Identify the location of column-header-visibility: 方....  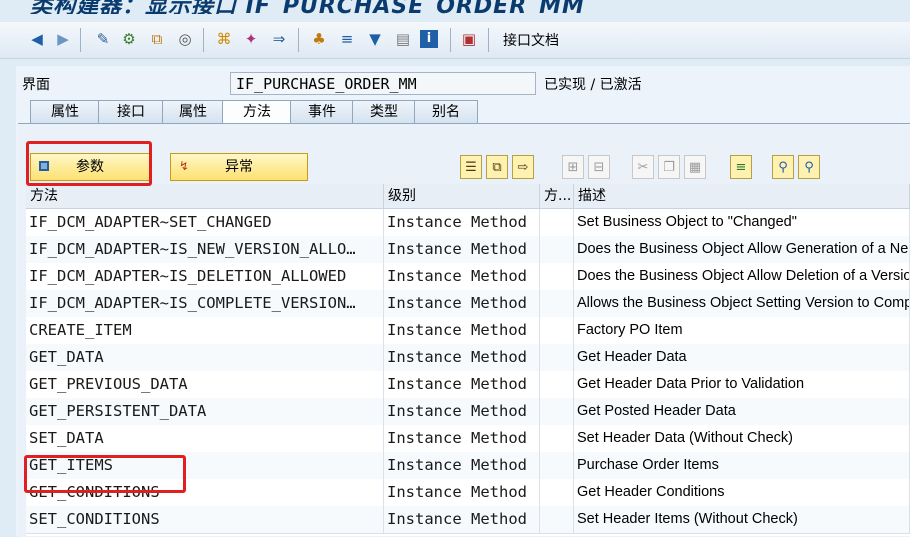
(557, 196).